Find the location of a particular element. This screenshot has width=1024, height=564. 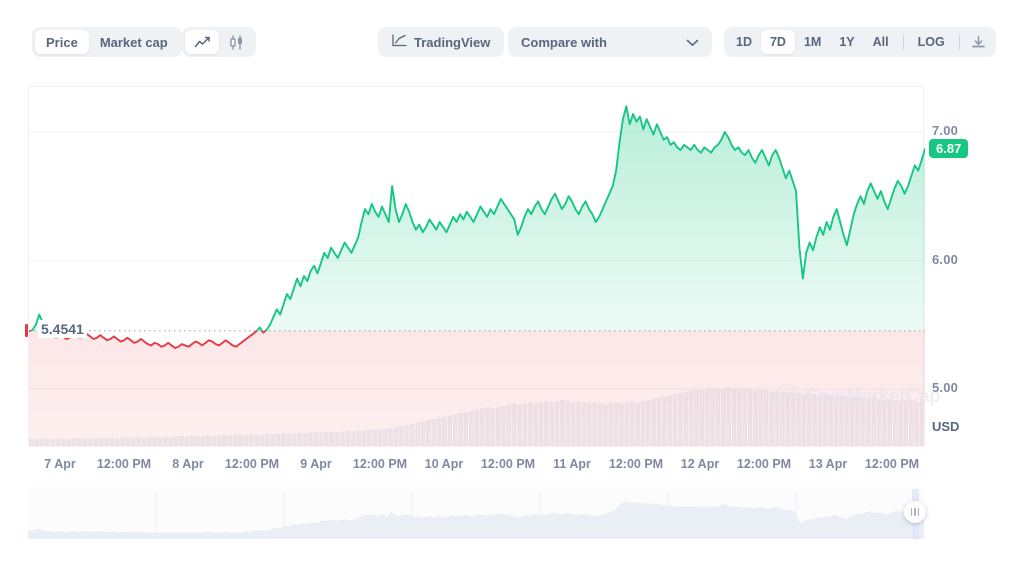

tradingview-icon is located at coordinates (399, 42).